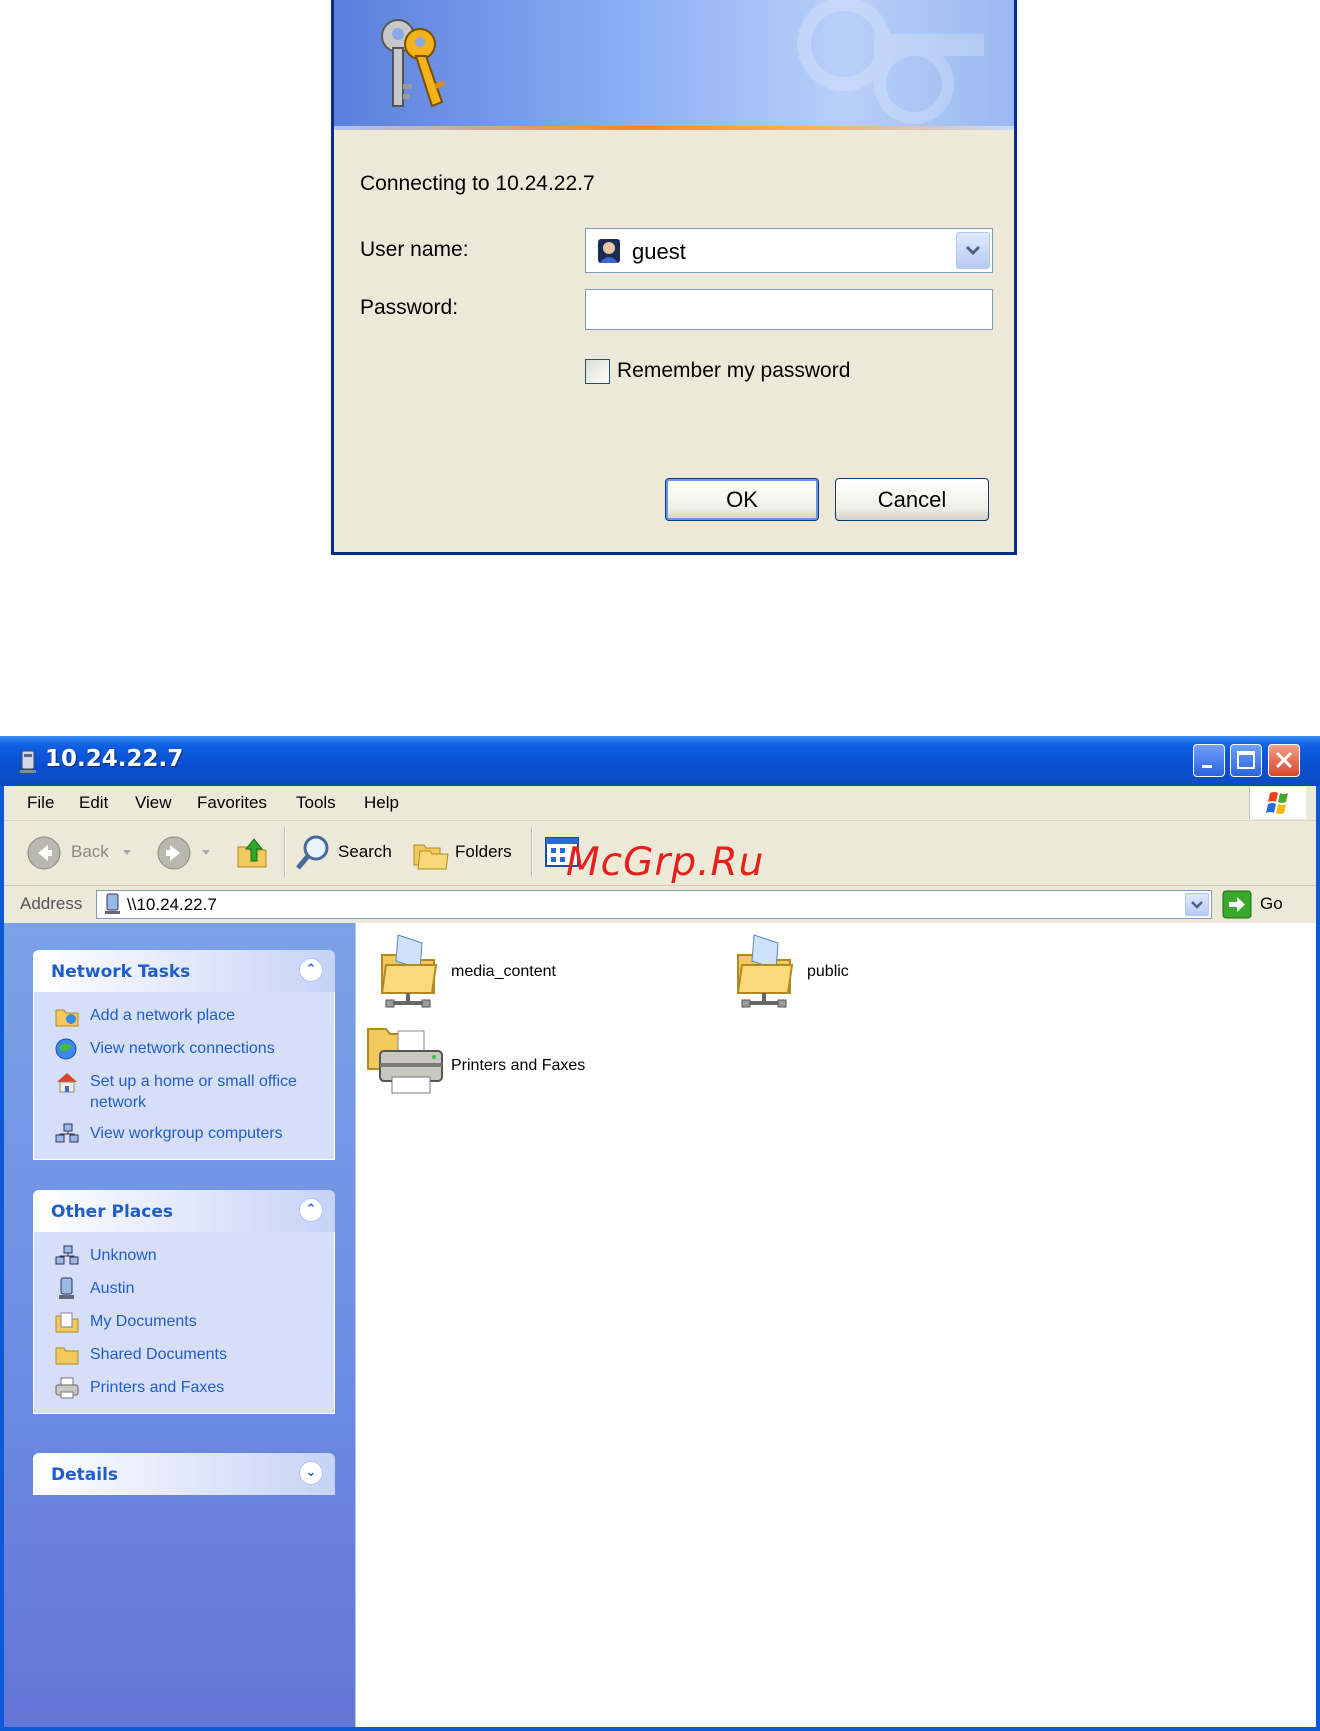  What do you see at coordinates (483, 852) in the screenshot?
I see `folders-button-label: Folders` at bounding box center [483, 852].